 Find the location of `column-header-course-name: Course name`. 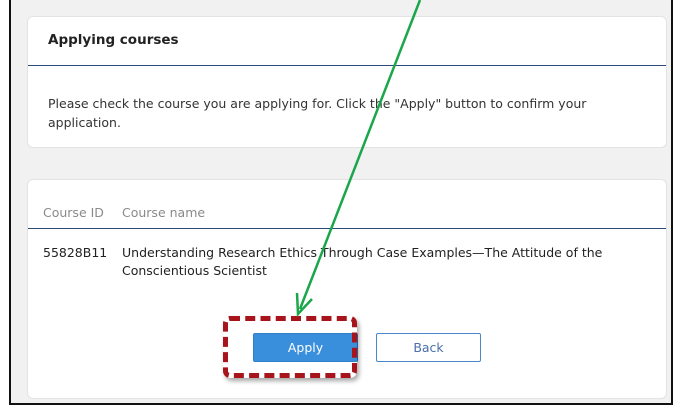

column-header-course-name: Course name is located at coordinates (164, 212).